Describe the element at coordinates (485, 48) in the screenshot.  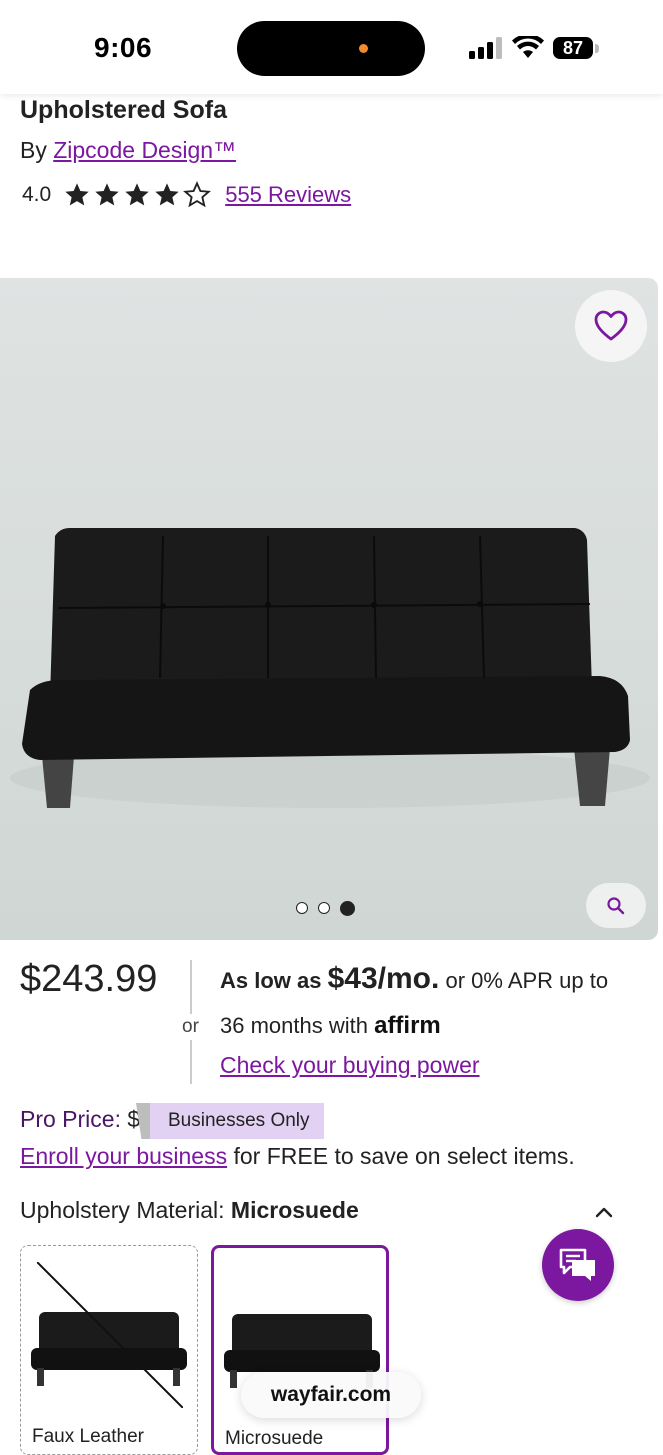
I see `cellular-signal-icon` at that location.